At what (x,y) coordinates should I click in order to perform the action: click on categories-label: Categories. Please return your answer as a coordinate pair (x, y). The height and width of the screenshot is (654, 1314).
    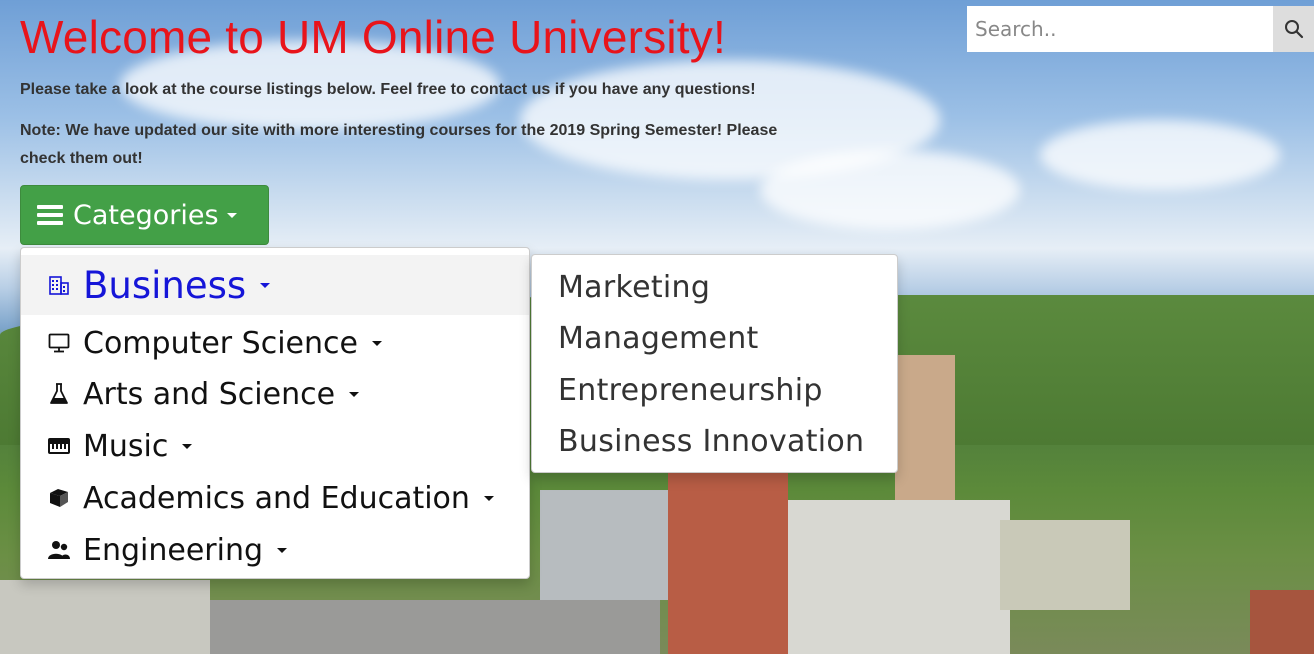
    Looking at the image, I should click on (146, 215).